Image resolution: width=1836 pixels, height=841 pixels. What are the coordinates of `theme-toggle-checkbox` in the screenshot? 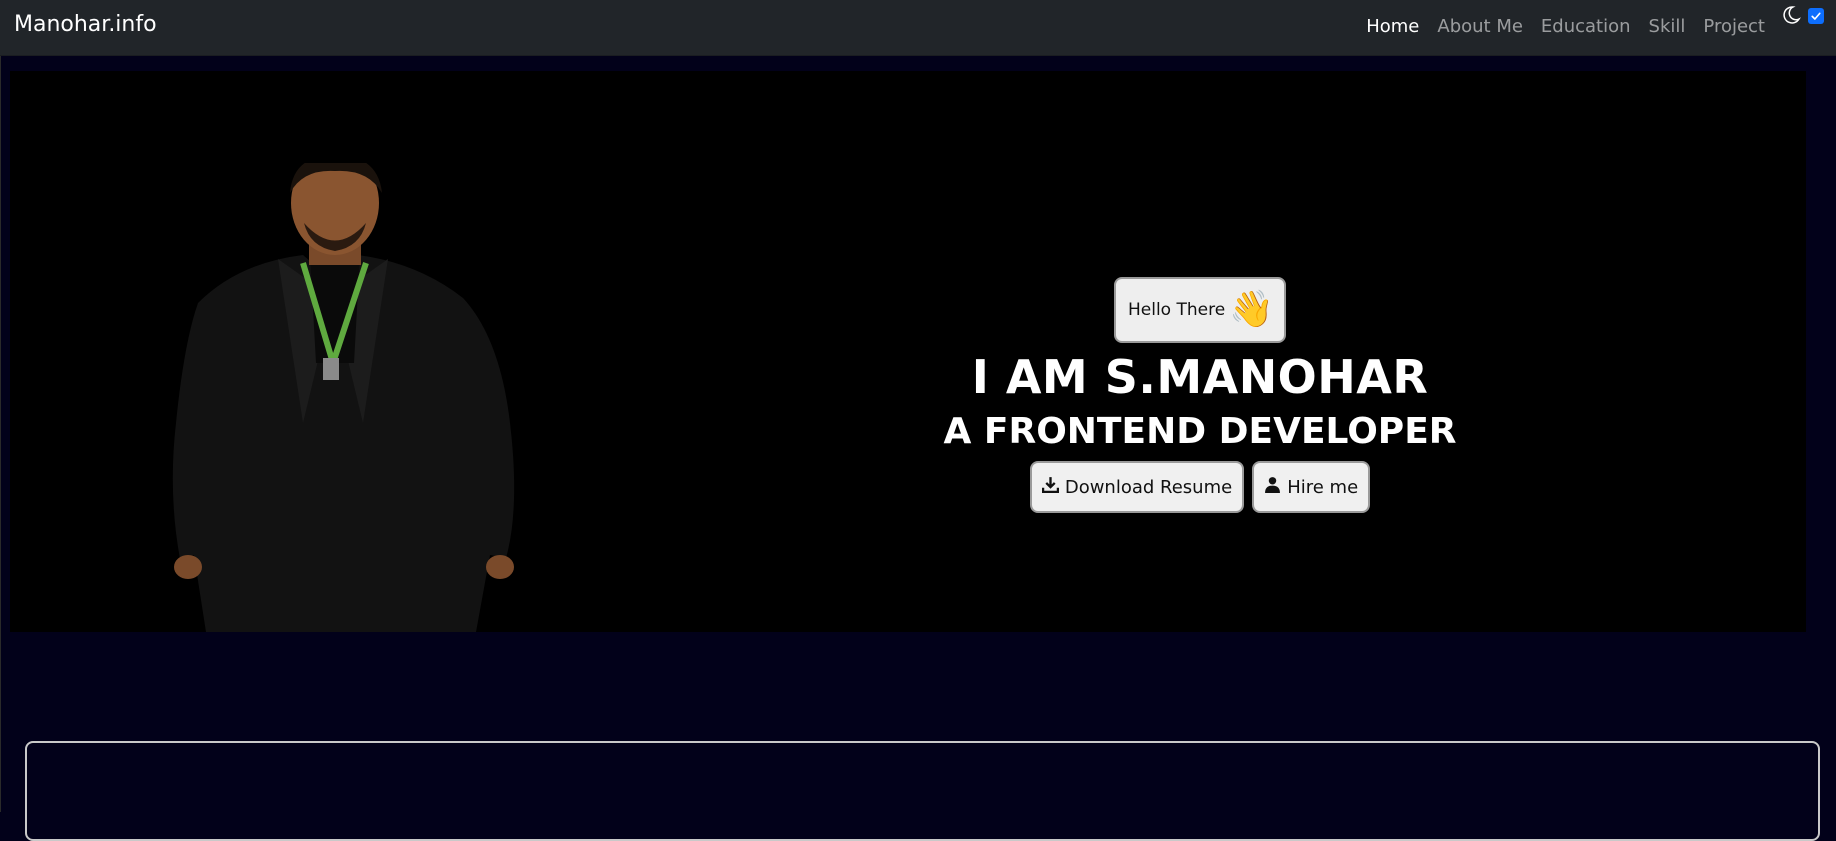 It's located at (1816, 16).